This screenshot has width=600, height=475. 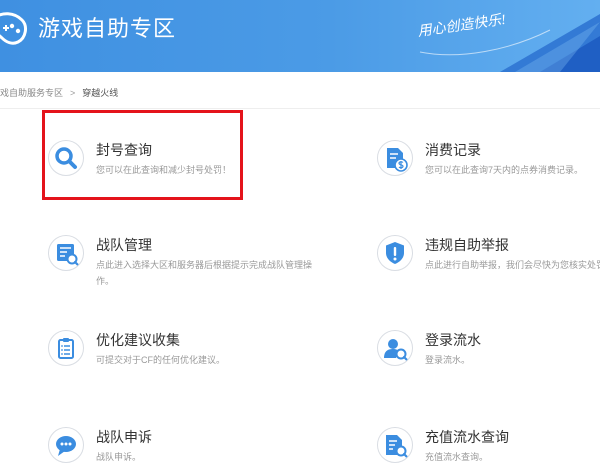 I want to click on service-item-team-management: 战队管理 点此进入选择大区和服务器后根据提示完成战队管理操作。, so click(x=193, y=260).